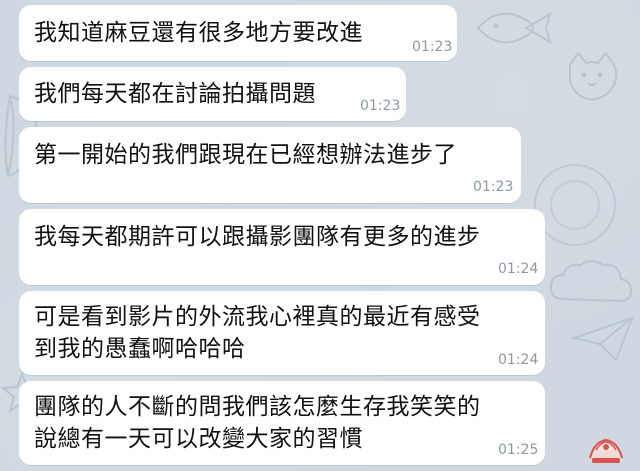 The image size is (640, 471). Describe the element at coordinates (593, 76) in the screenshot. I see `wallpaper-cat-icon` at that location.